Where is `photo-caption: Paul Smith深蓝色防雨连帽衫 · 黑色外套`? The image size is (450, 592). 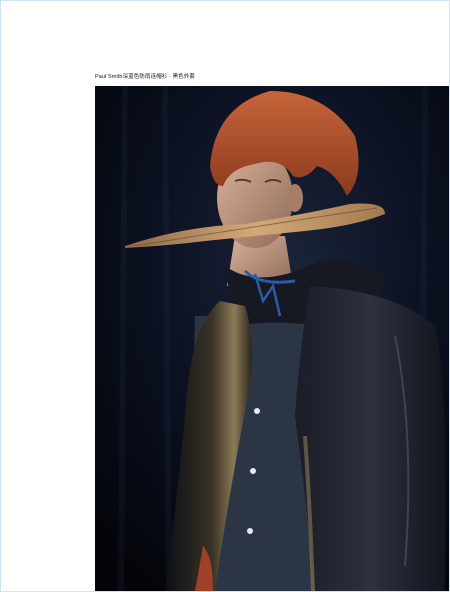 photo-caption: Paul Smith深蓝色防雨连帽衫 · 黑色外套 is located at coordinates (145, 77).